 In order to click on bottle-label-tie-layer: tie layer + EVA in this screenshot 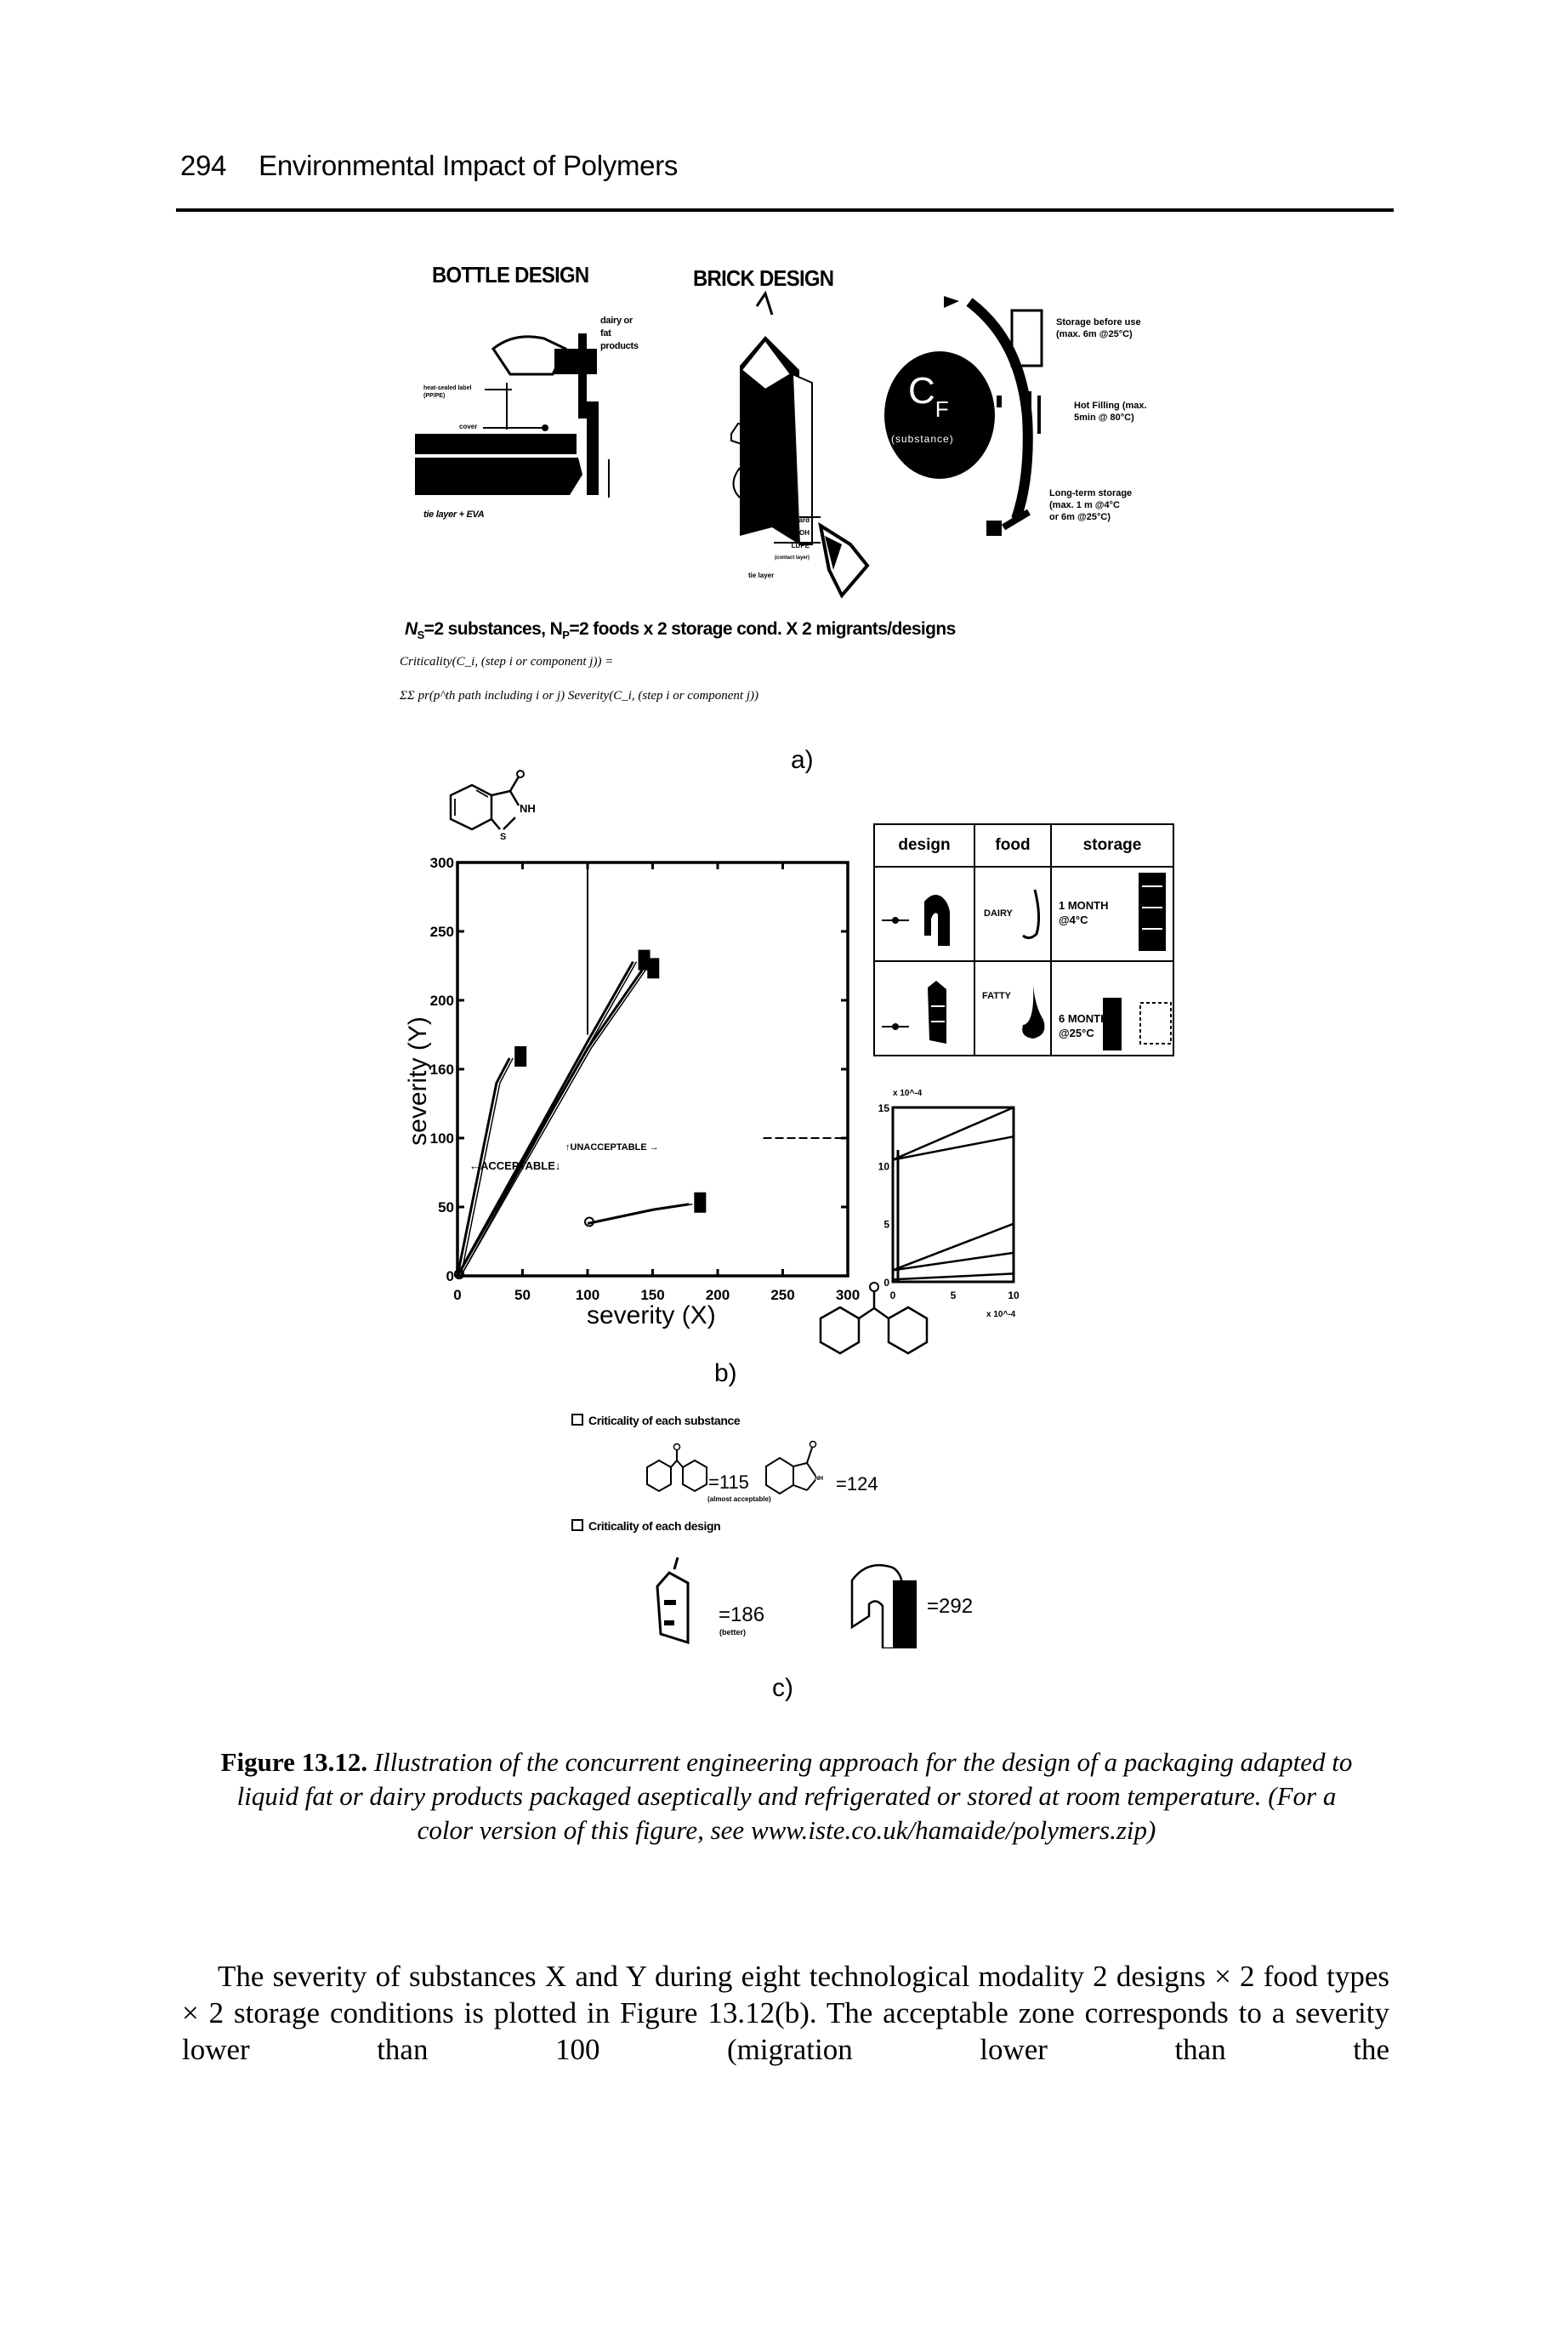, I will do `click(454, 514)`.